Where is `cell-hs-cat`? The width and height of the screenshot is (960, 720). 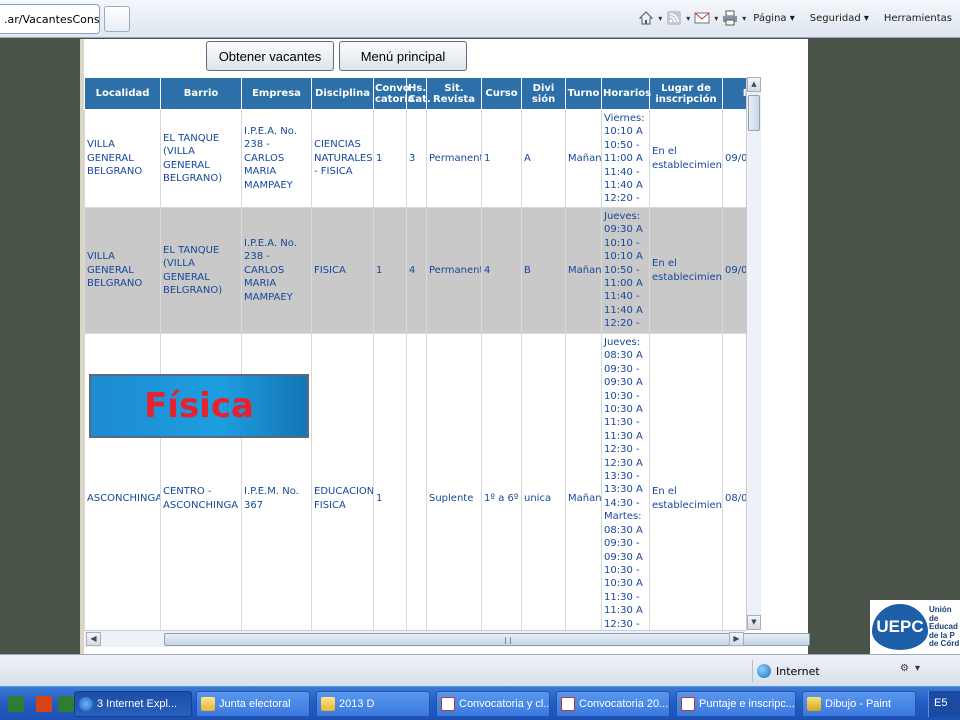 cell-hs-cat is located at coordinates (416, 481).